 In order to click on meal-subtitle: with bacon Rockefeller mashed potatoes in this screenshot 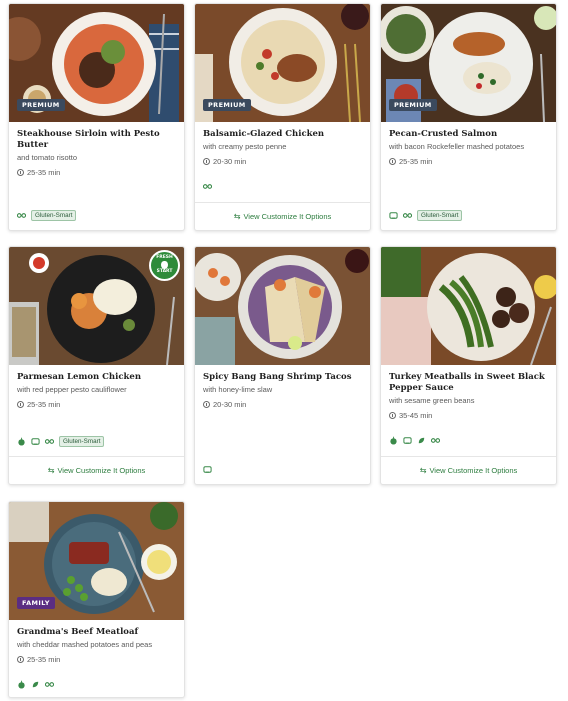, I will do `click(457, 146)`.